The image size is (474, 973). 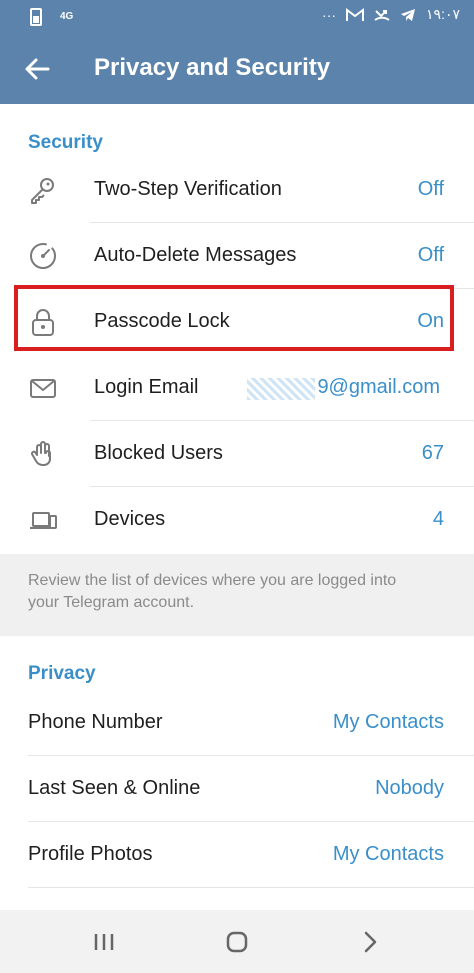 I want to click on devices-value: 4, so click(x=438, y=519).